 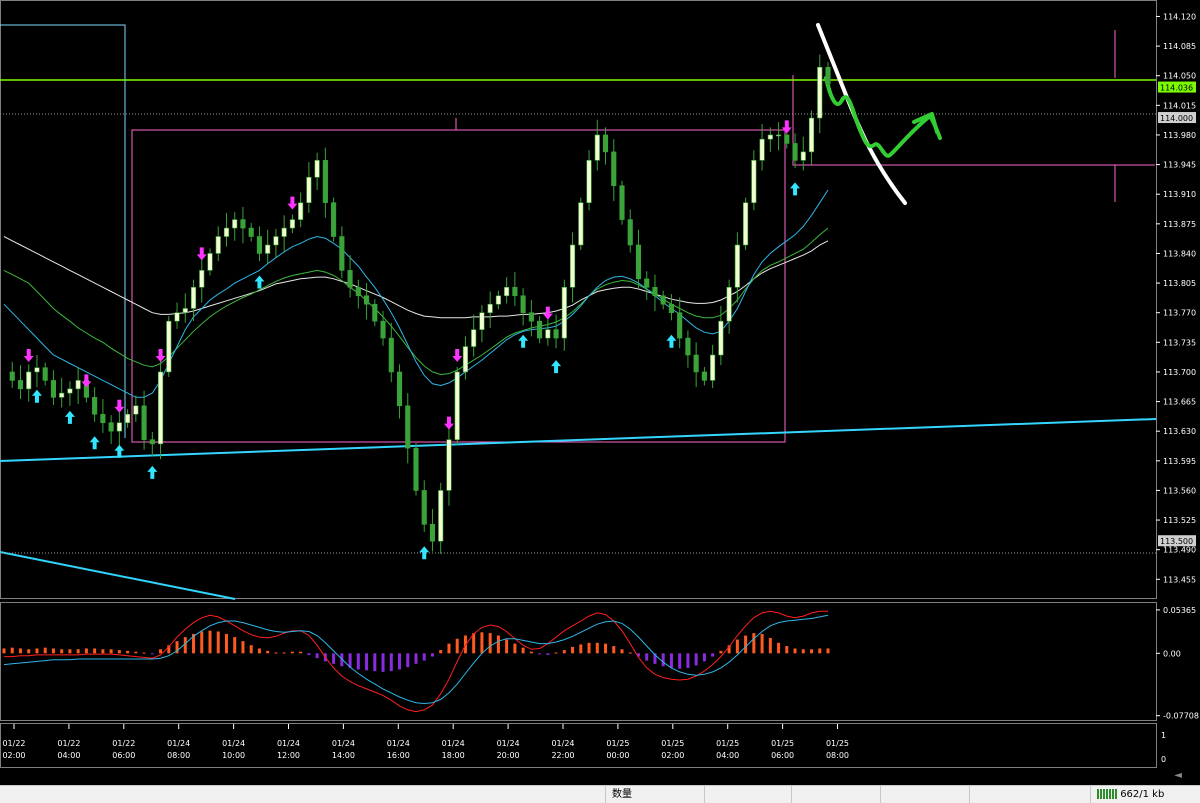 What do you see at coordinates (1176, 118) in the screenshot?
I see `price-label-text: 114.000` at bounding box center [1176, 118].